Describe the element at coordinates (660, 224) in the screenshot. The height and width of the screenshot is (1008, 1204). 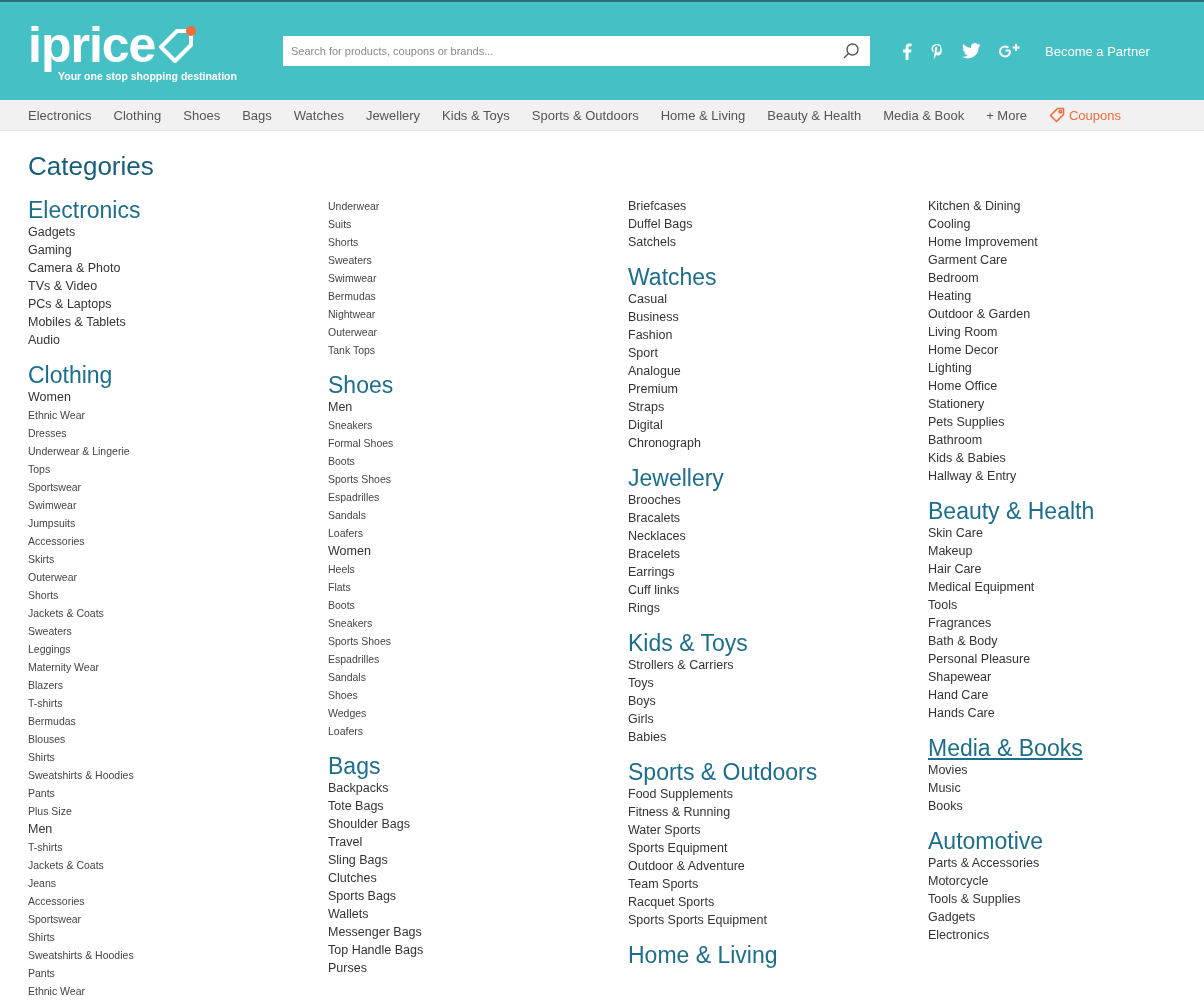
I see `category-link: Duffel Bags` at that location.